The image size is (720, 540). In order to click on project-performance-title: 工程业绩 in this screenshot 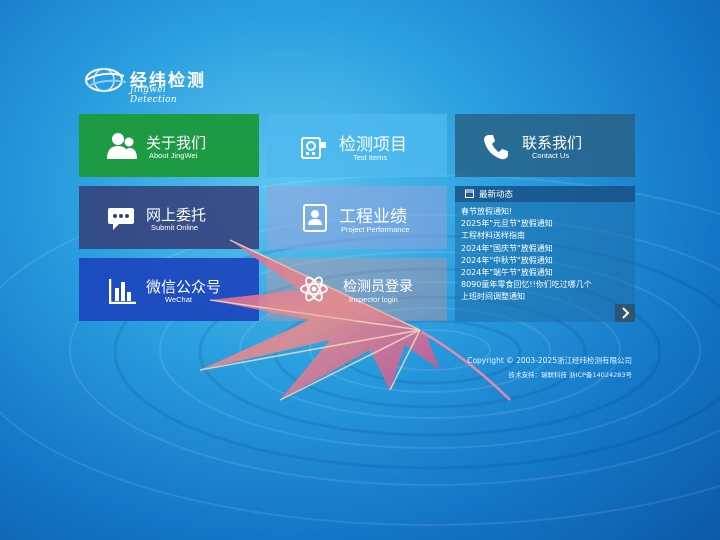, I will do `click(373, 217)`.